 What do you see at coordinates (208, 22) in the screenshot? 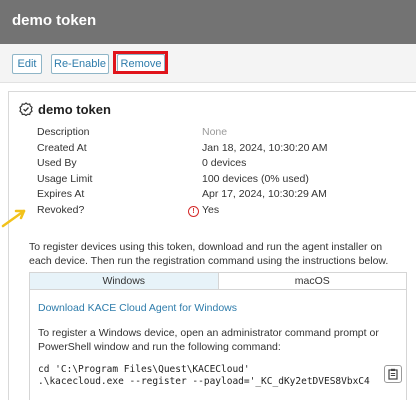
I see `page-header: demo token` at bounding box center [208, 22].